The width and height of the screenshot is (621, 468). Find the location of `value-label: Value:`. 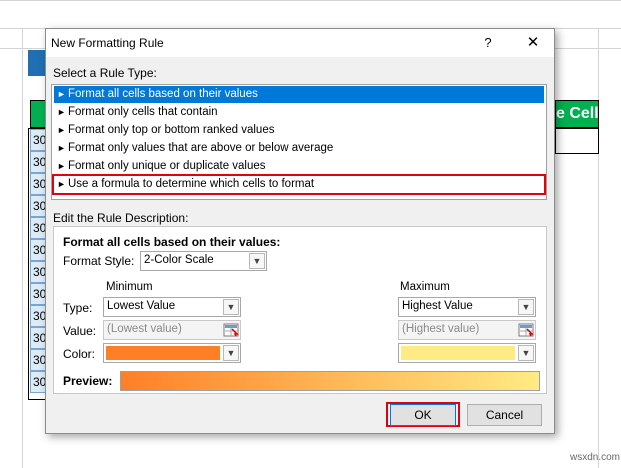

value-label: Value: is located at coordinates (80, 331).